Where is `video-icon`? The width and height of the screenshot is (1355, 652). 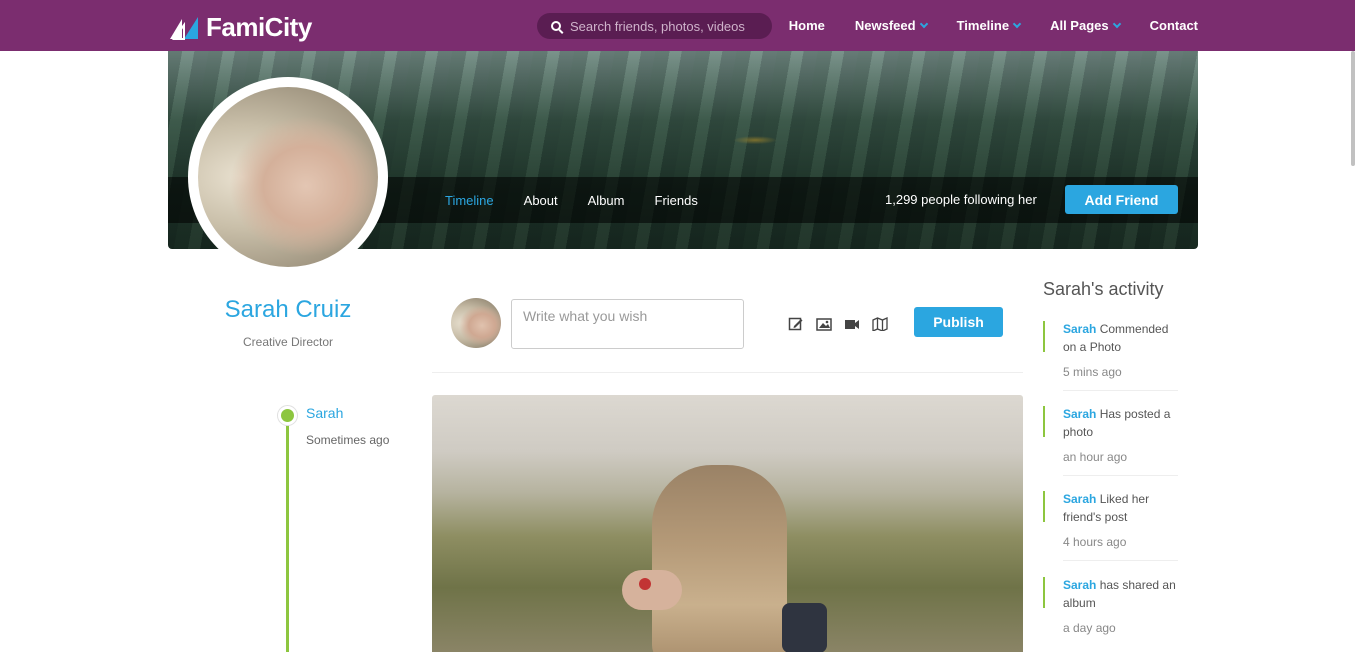
video-icon is located at coordinates (852, 324).